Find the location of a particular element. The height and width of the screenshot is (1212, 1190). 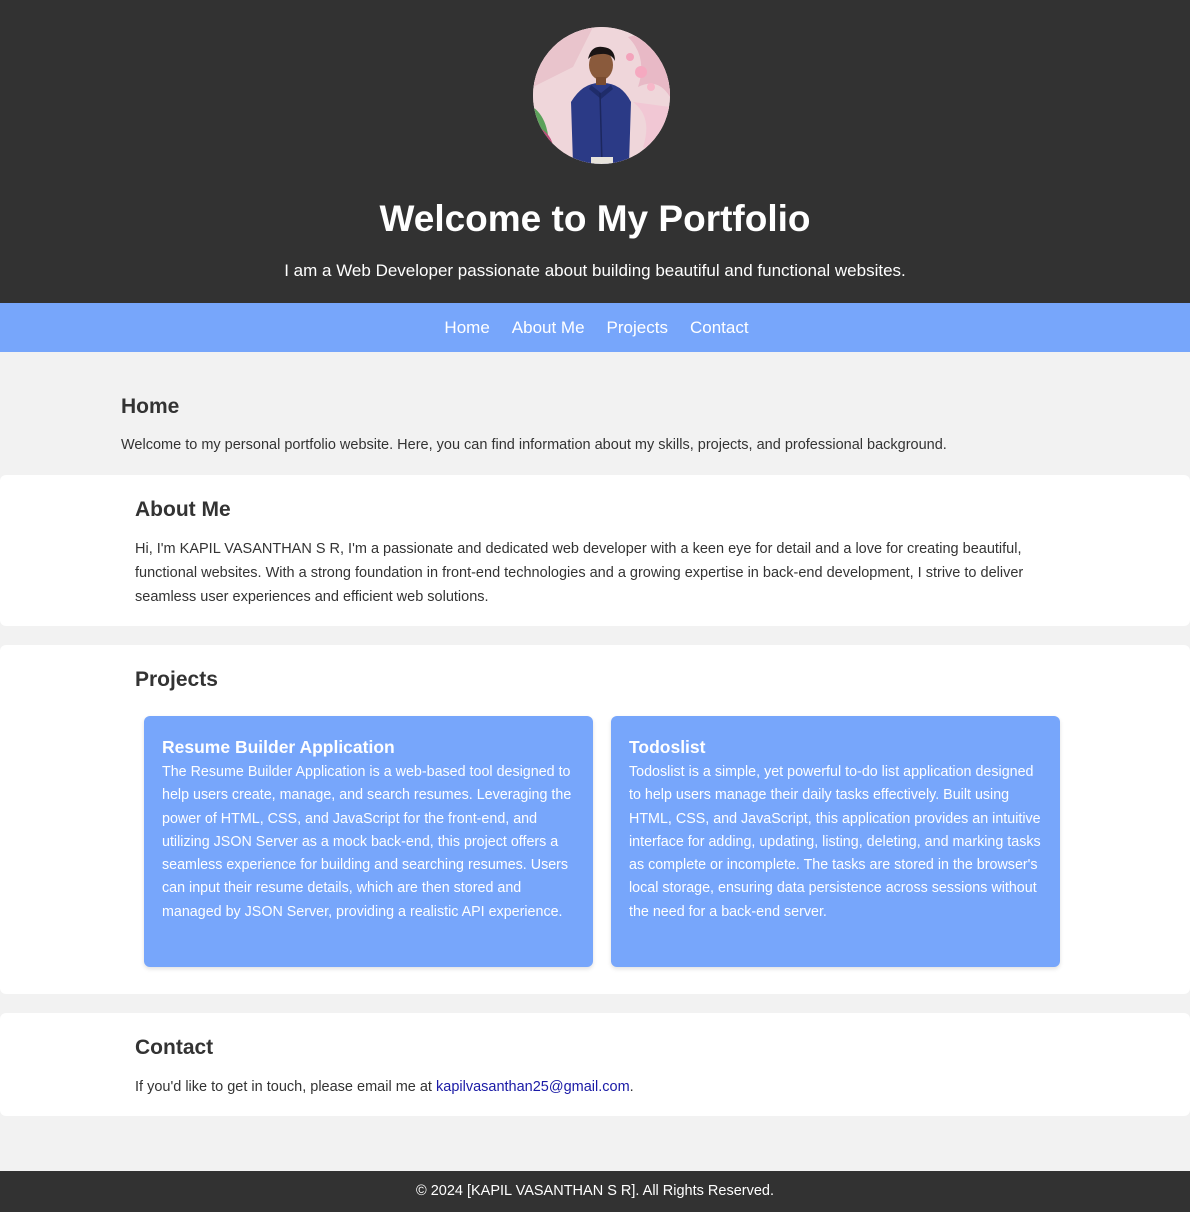

project-title: Todoslist is located at coordinates (667, 747).